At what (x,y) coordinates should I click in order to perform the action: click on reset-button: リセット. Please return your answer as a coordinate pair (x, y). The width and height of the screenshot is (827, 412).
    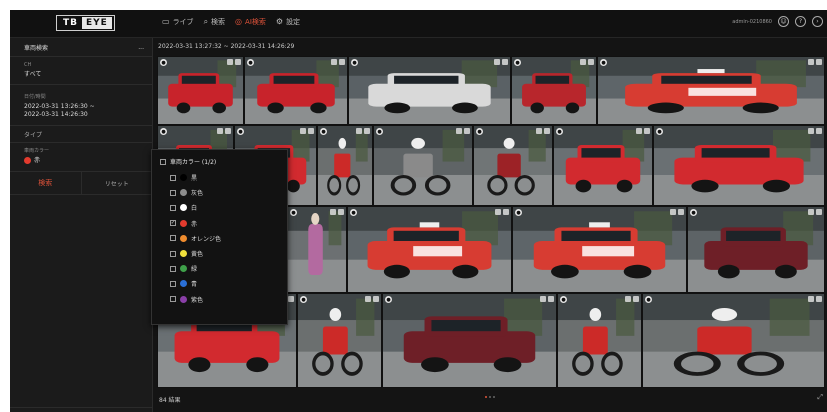
    Looking at the image, I should click on (117, 183).